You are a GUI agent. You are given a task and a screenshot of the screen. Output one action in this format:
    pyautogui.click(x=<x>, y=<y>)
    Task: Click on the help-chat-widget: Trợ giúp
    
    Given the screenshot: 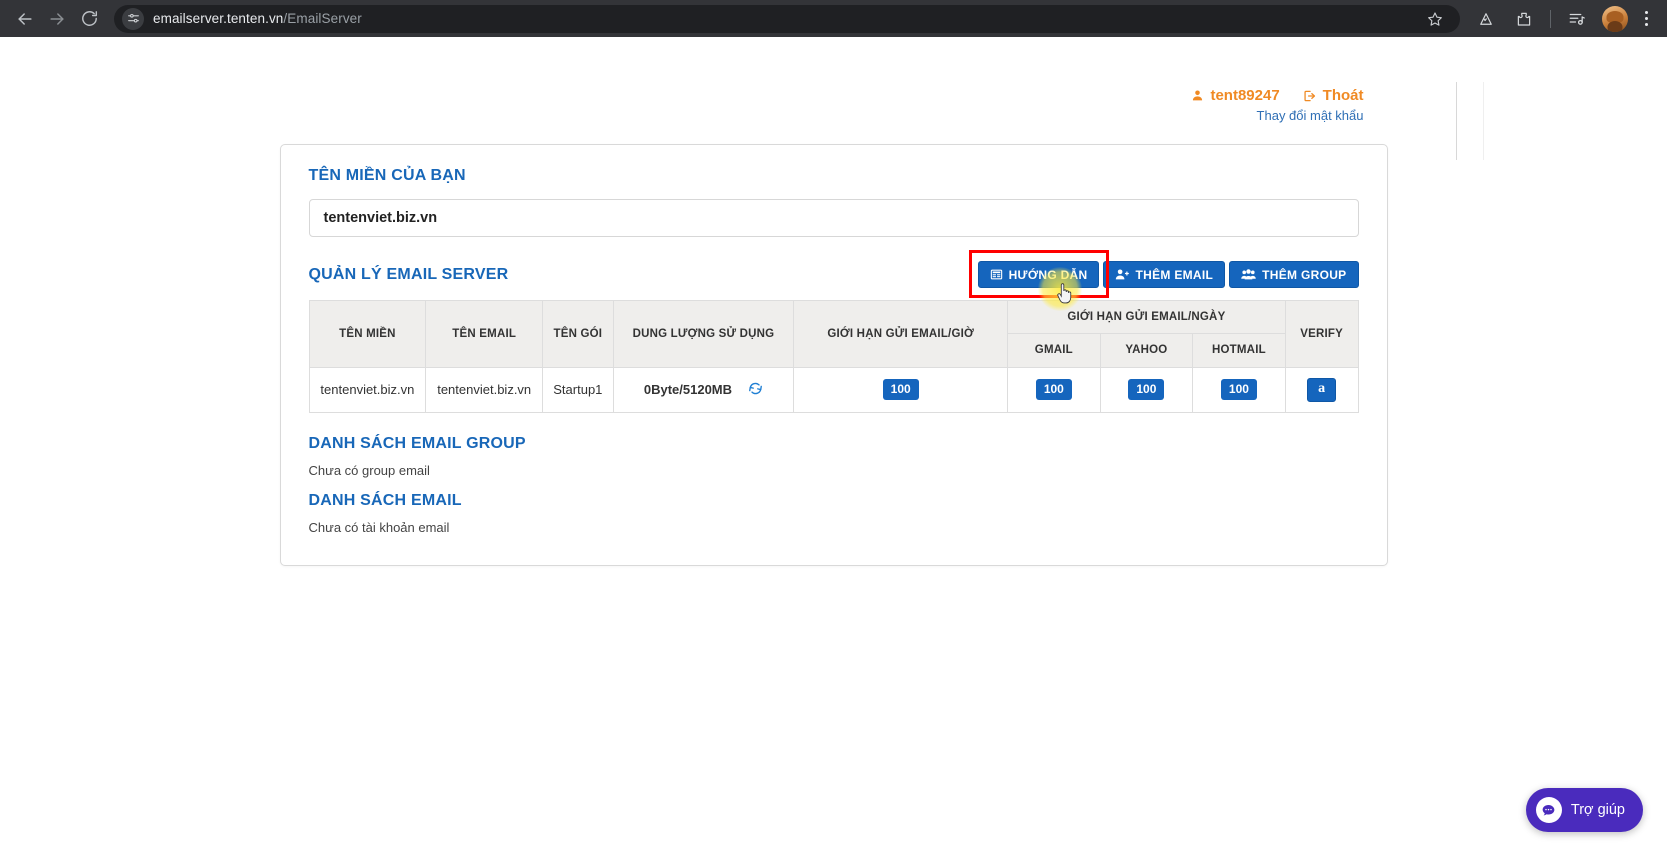 What is the action you would take?
    pyautogui.click(x=1584, y=810)
    